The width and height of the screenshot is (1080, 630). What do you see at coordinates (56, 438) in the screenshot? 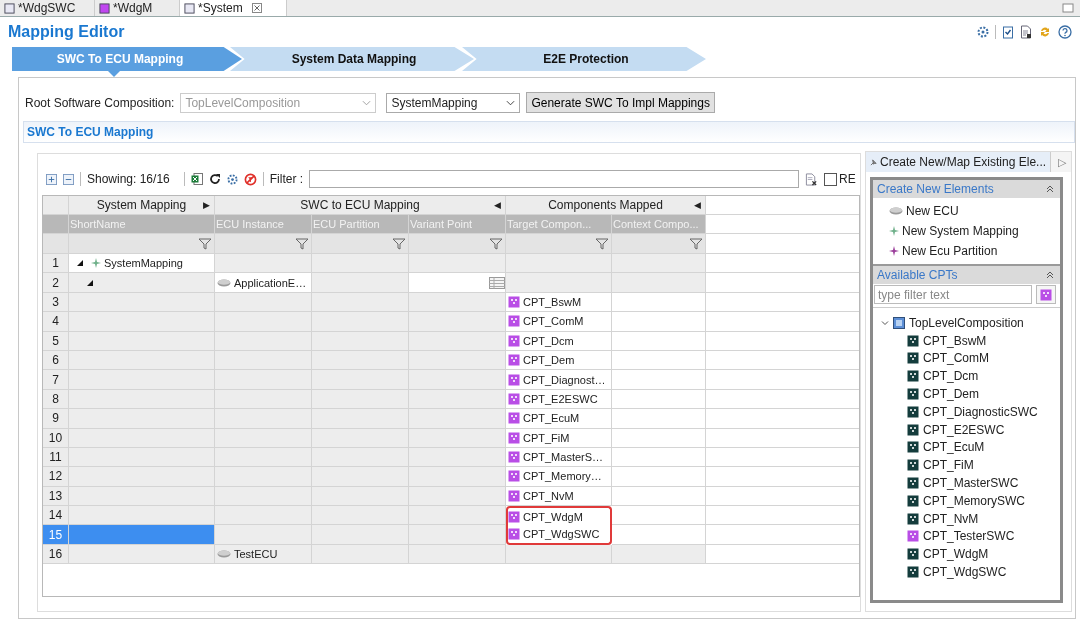
I see `row-number: 10` at bounding box center [56, 438].